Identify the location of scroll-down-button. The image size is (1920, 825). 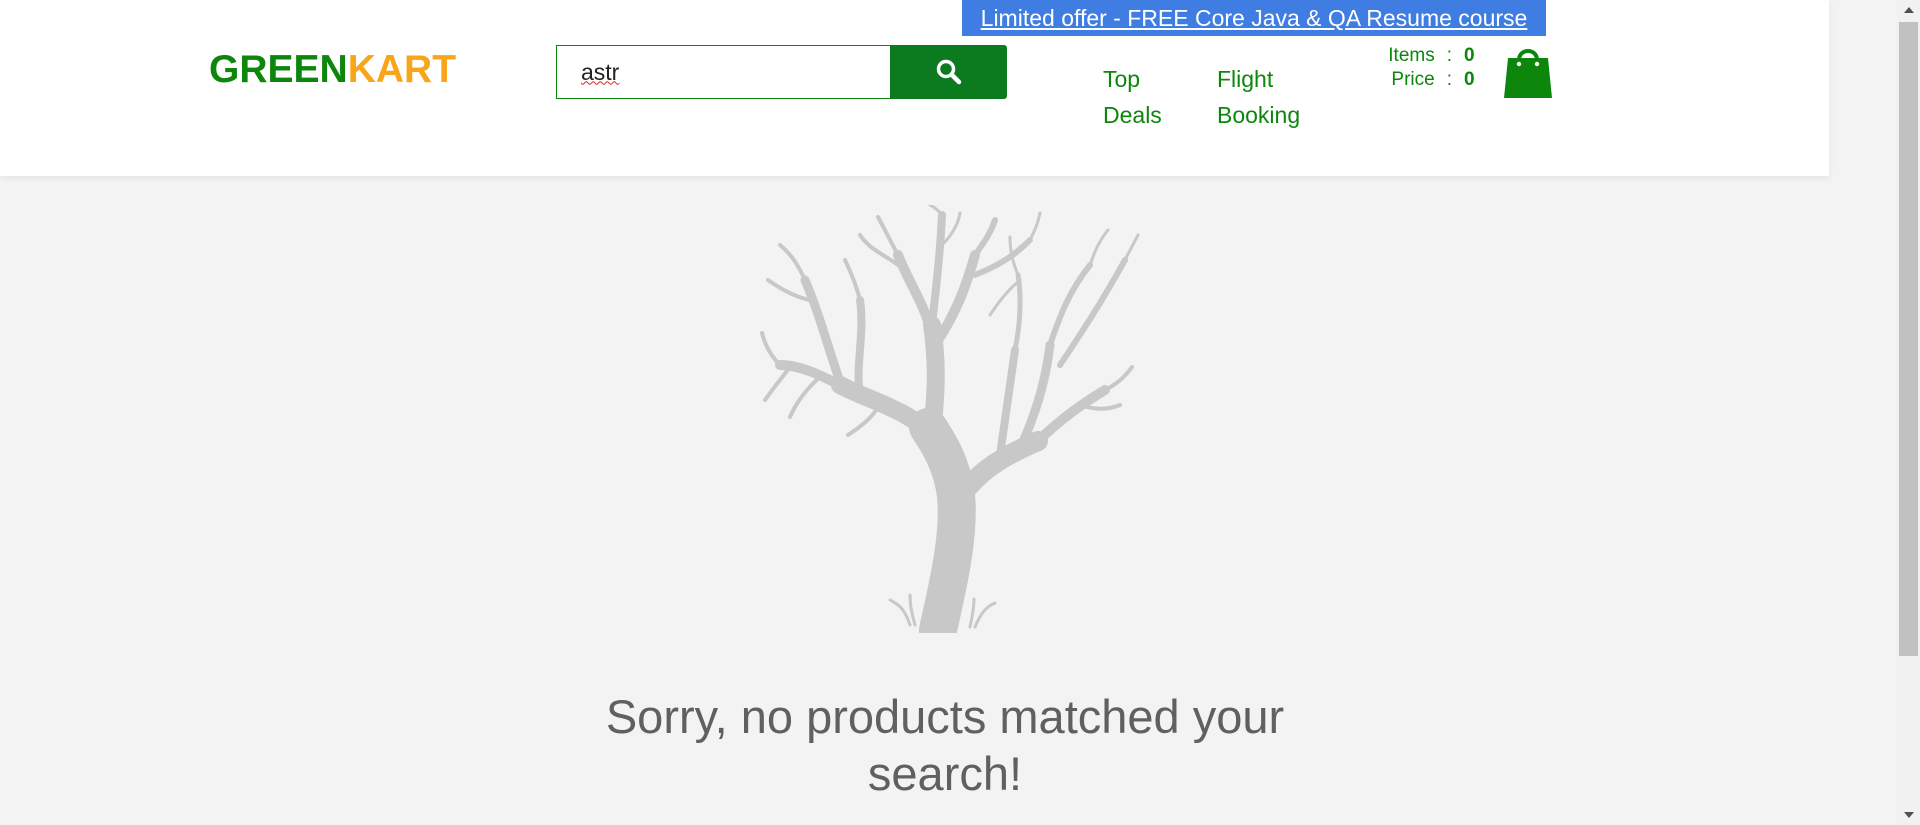
(1908, 815).